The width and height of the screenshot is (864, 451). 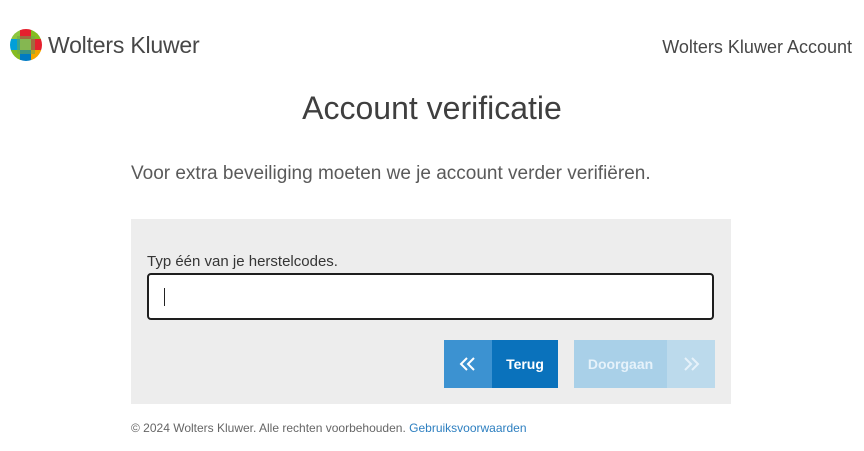 What do you see at coordinates (164, 297) in the screenshot?
I see `text-caret` at bounding box center [164, 297].